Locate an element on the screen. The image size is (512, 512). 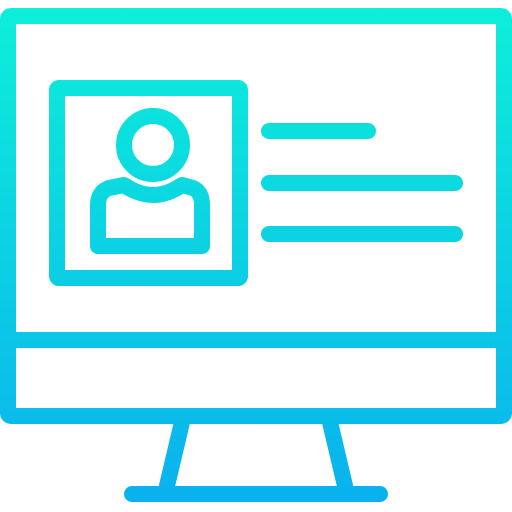
monitor-stand-right is located at coordinates (337, 454).